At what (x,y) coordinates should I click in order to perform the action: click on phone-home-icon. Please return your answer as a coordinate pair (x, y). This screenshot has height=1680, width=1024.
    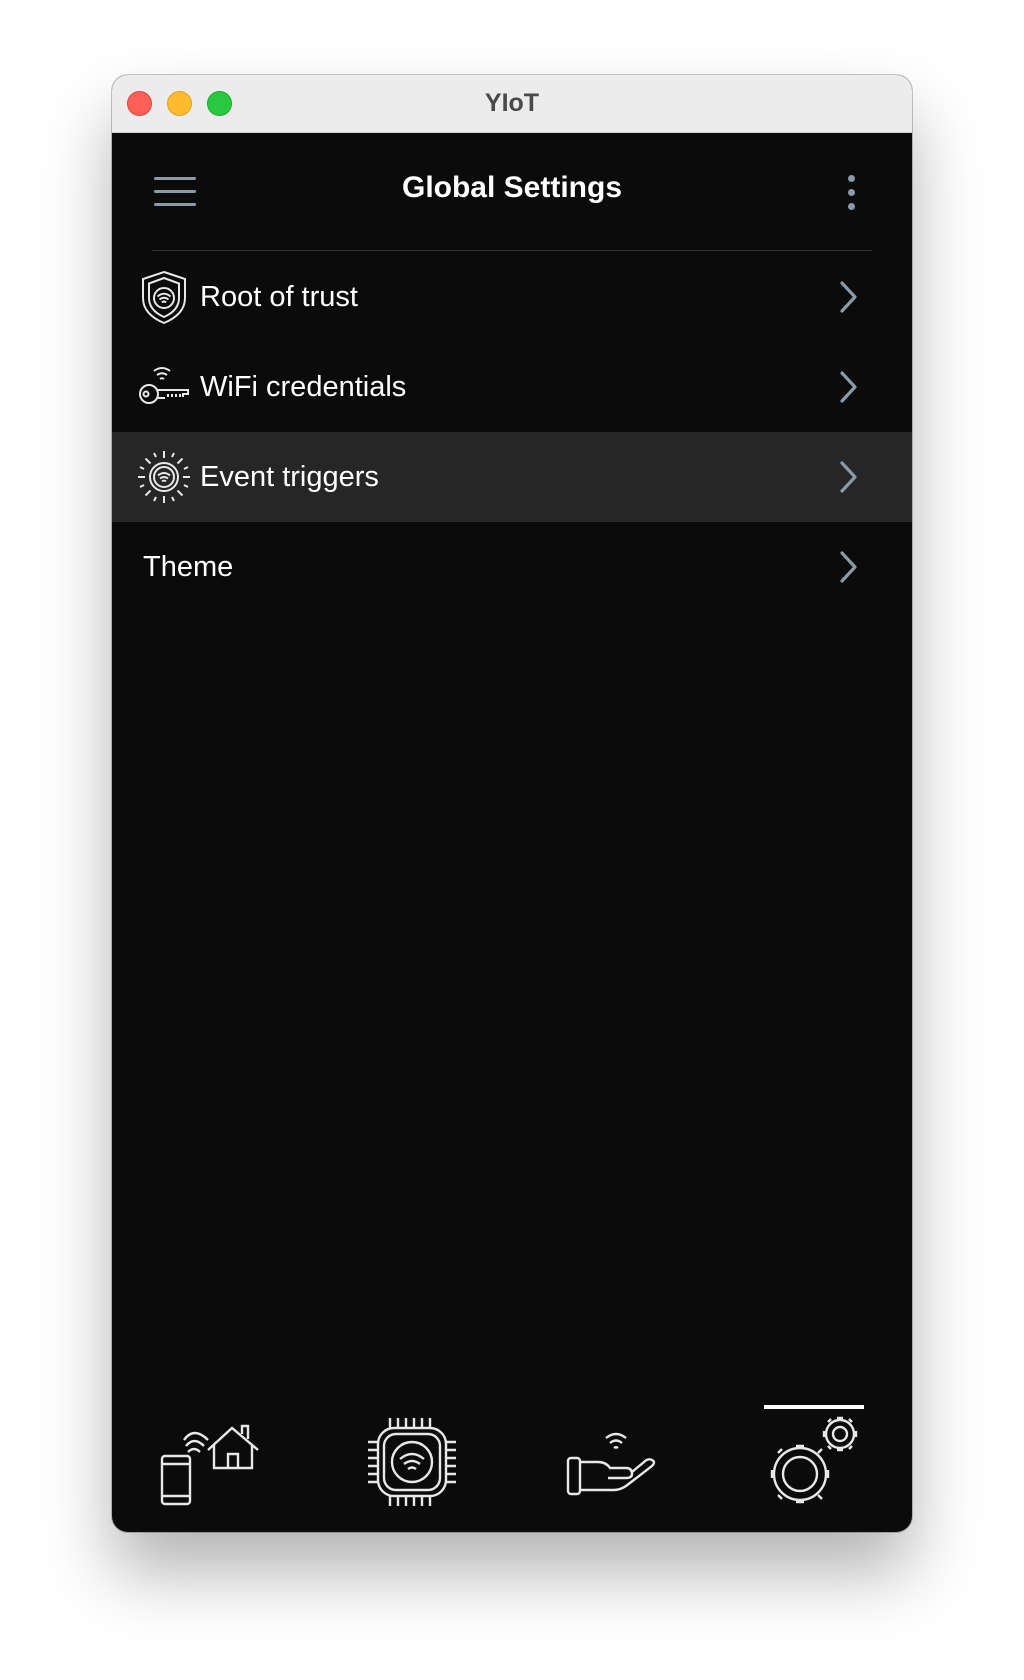
    Looking at the image, I should click on (209, 1465).